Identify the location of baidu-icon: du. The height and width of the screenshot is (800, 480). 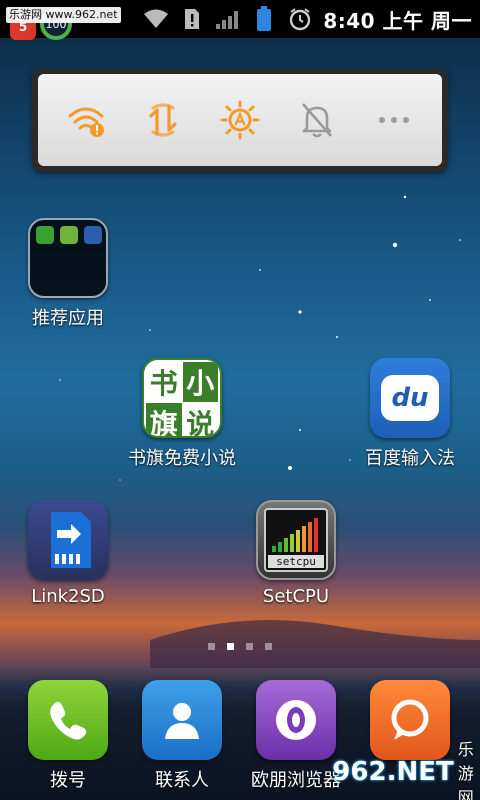
(410, 398).